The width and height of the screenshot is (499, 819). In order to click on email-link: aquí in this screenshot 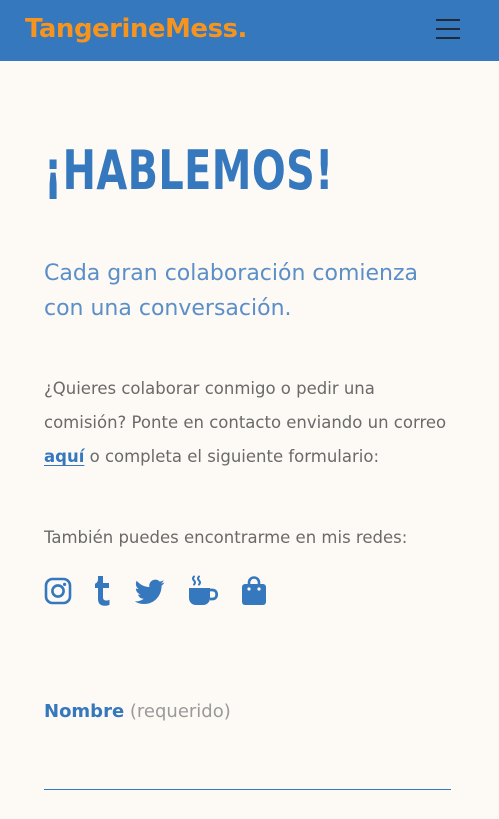, I will do `click(64, 456)`.